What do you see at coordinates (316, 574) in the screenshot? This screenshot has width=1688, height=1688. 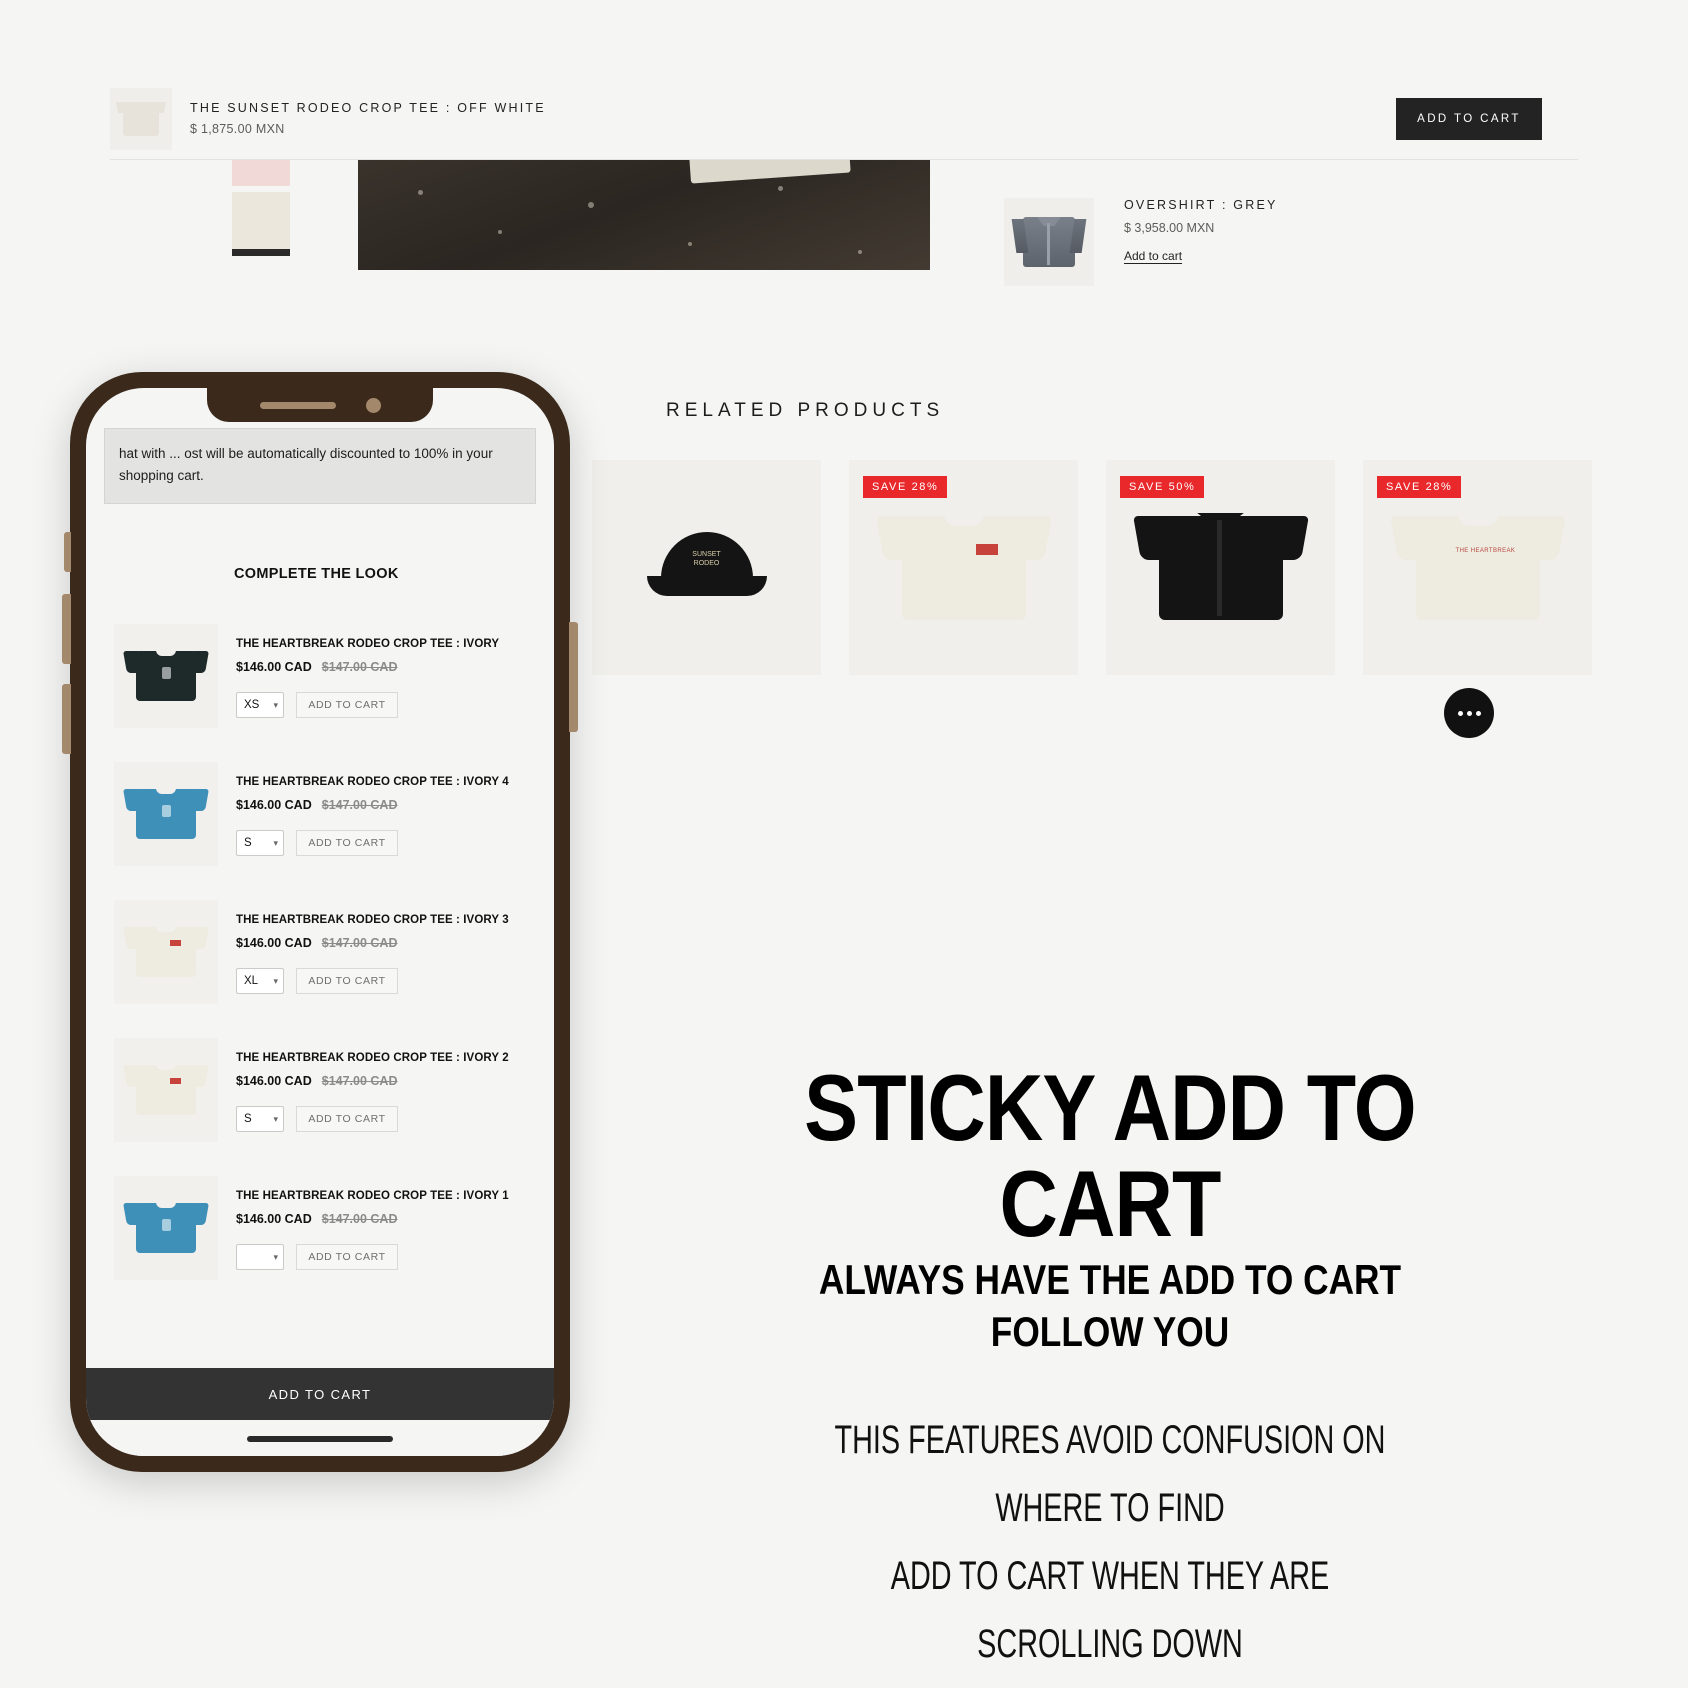 I see `complete-the-look-heading: COMPLETE THE LOOK` at bounding box center [316, 574].